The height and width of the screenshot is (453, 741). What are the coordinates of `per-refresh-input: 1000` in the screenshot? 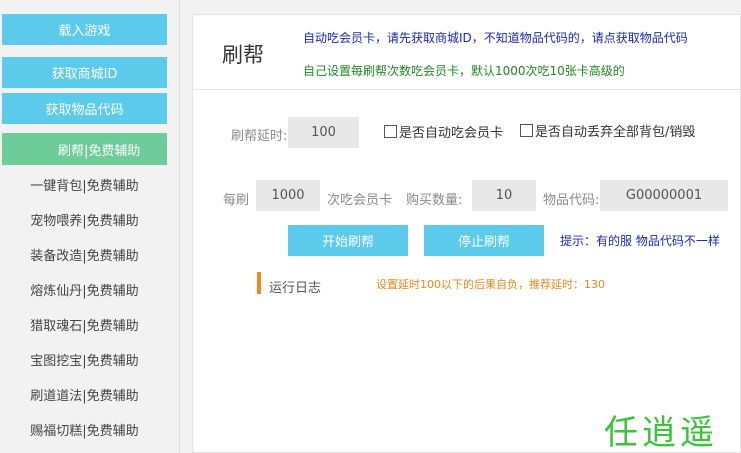 It's located at (288, 195).